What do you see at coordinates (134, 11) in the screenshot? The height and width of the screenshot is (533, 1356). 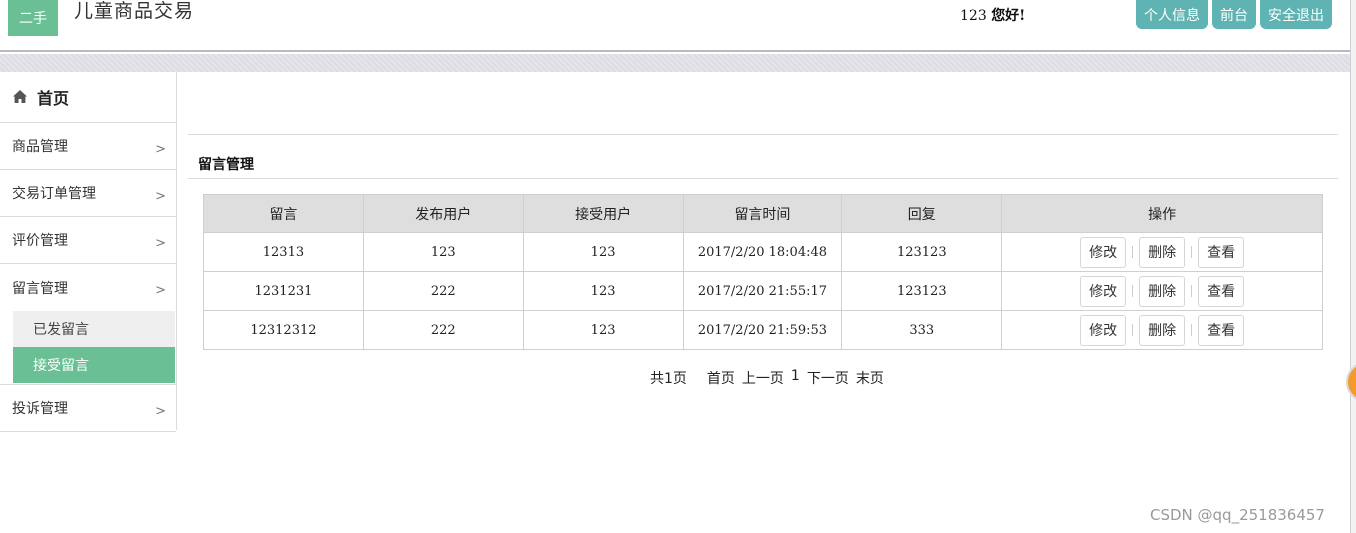 I see `site-title: 儿童商品交易` at bounding box center [134, 11].